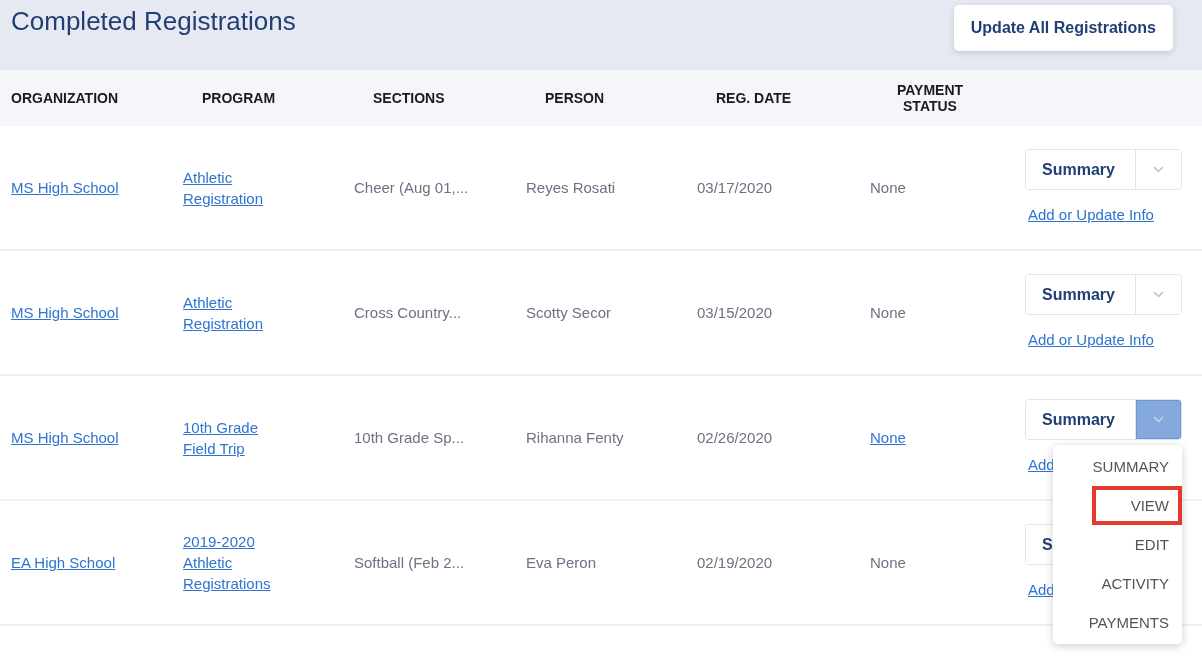  Describe the element at coordinates (735, 187) in the screenshot. I see `registration-date: 03/17/2020` at that location.